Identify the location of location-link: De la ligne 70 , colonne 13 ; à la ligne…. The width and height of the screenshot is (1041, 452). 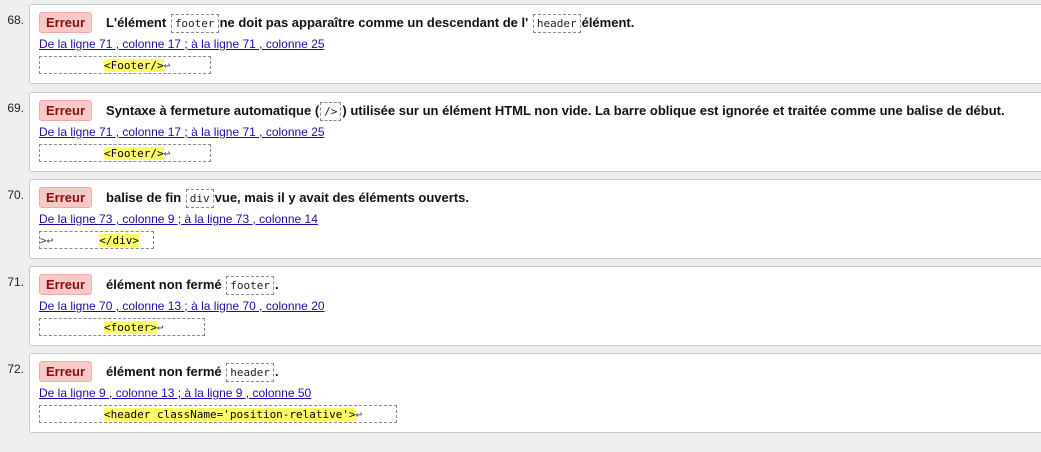
(182, 306).